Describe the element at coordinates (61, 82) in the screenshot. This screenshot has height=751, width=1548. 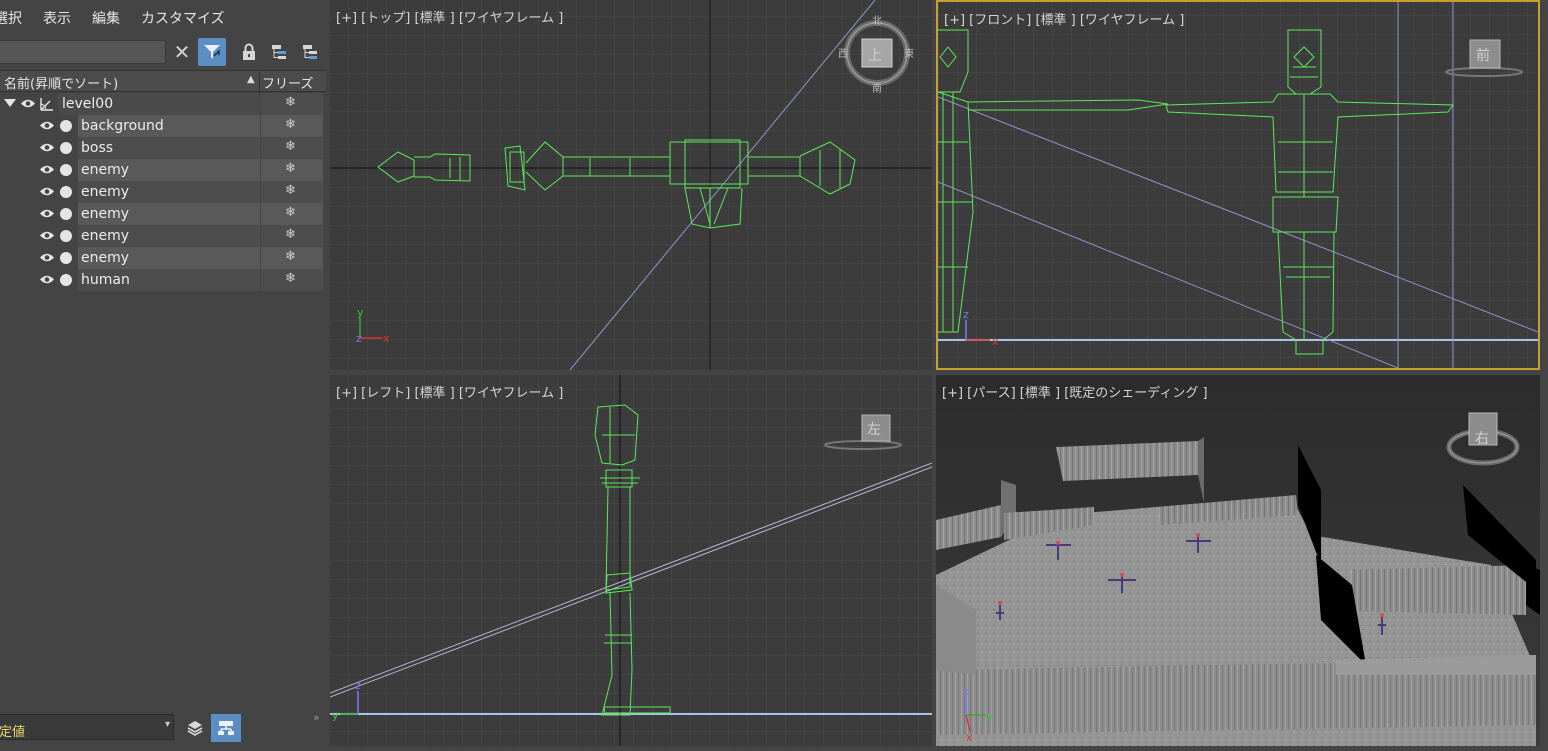
I see `name-column-header: 名前(昇順でソート)` at that location.